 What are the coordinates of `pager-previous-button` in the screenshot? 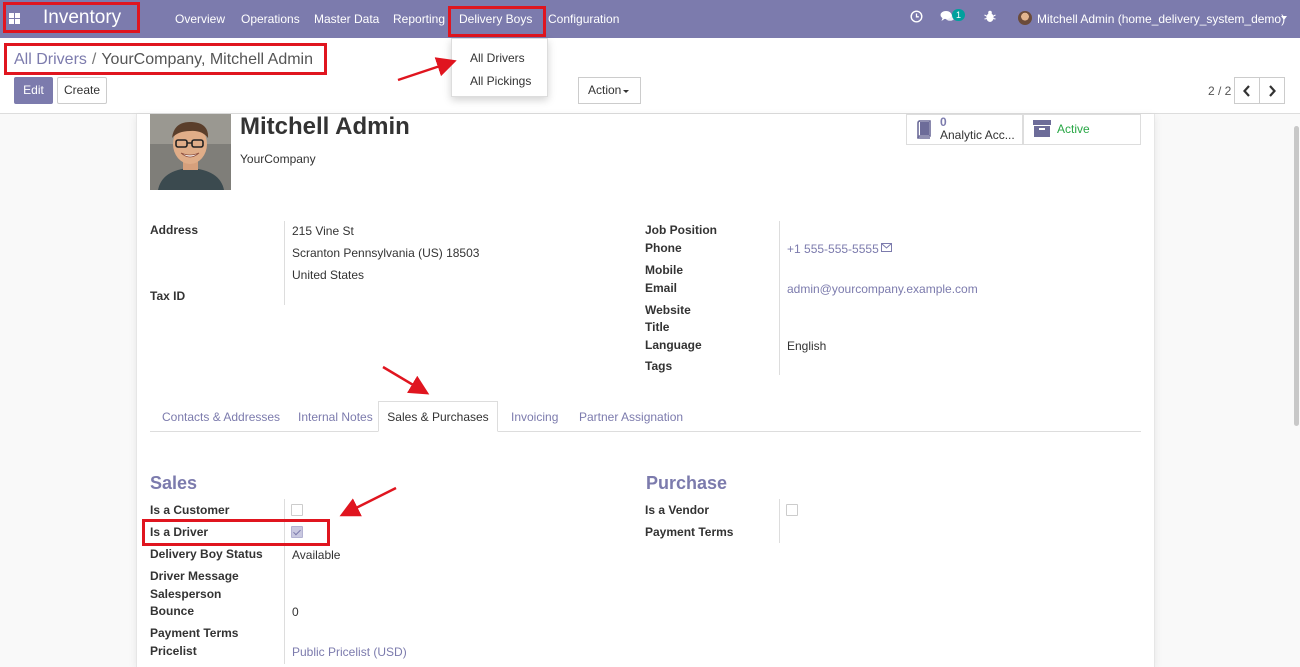 It's located at (1247, 90).